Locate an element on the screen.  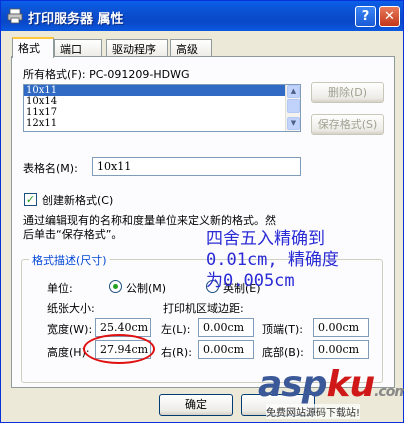
annotation-line-3: 为0.005cm is located at coordinates (250, 281).